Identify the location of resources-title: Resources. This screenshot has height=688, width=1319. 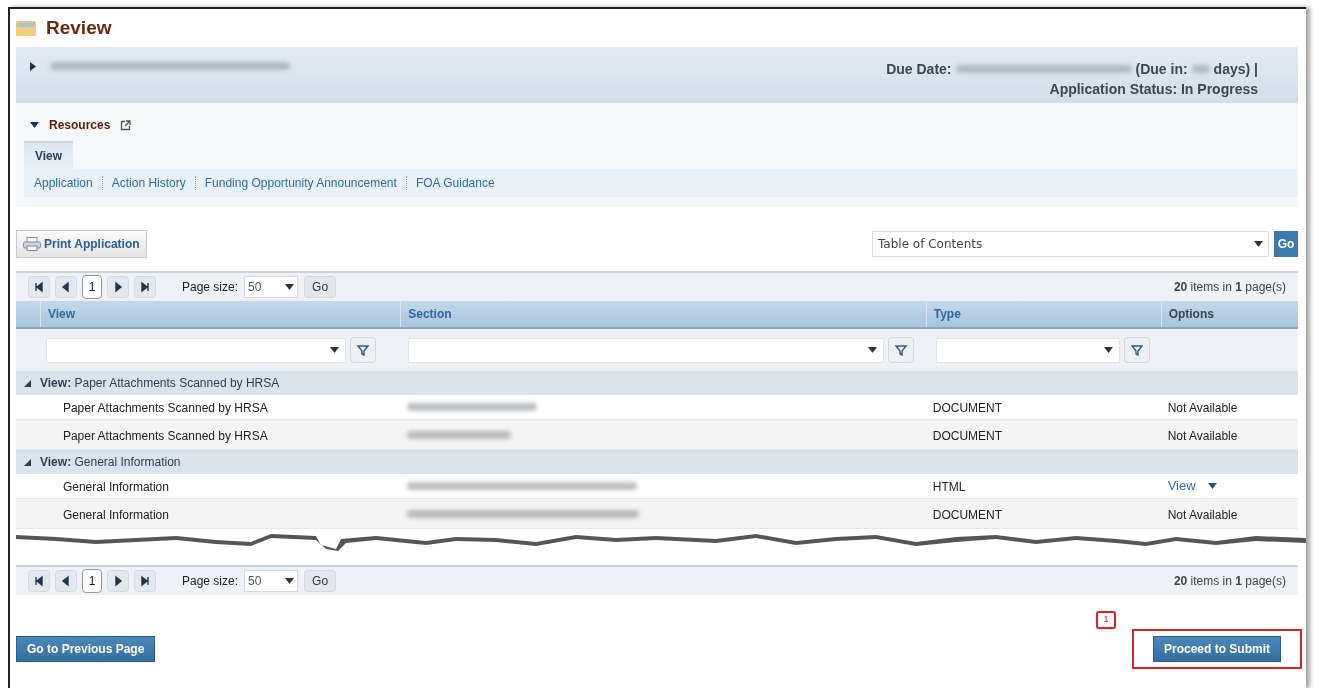
(80, 125).